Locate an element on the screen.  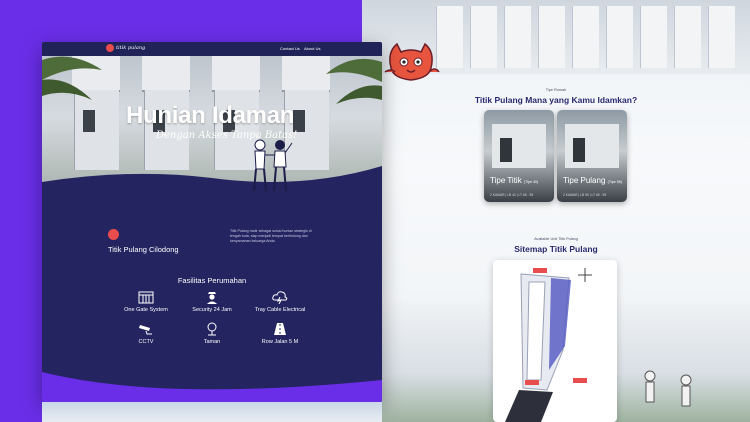
facility-item: Tray Cable Electrical is located at coordinates (280, 301).